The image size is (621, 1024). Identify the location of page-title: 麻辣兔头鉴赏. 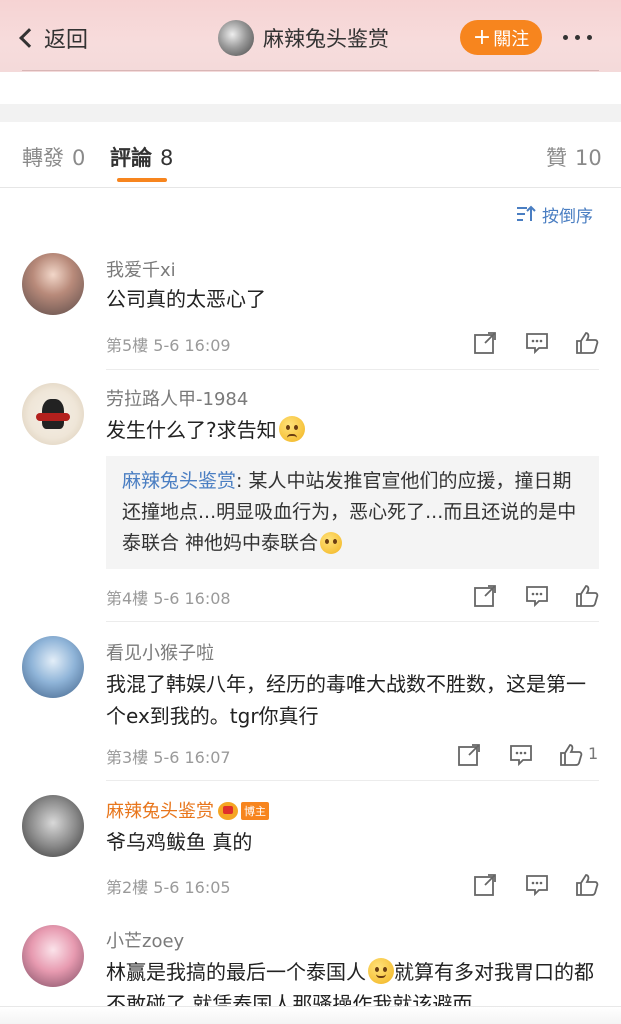
(326, 39).